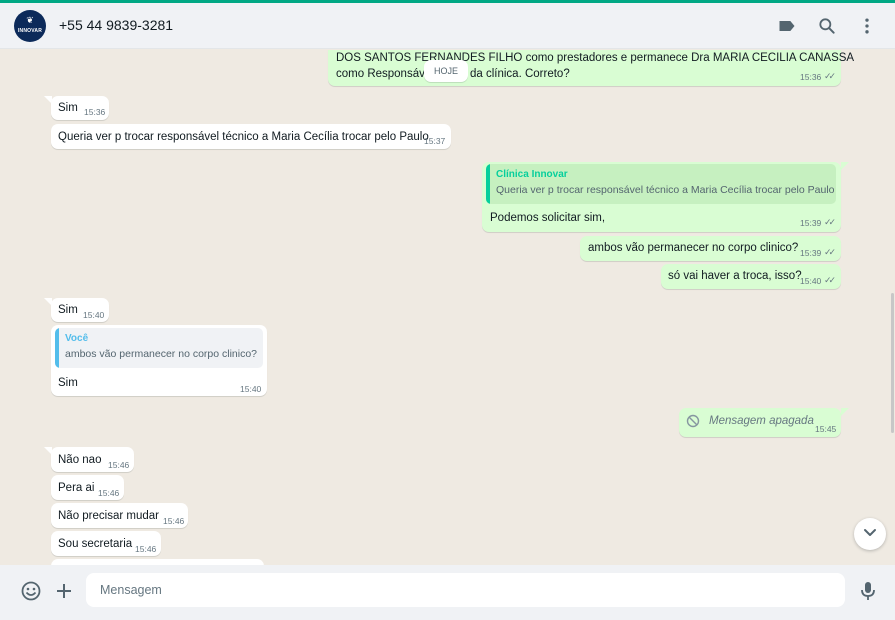 The image size is (895, 620). What do you see at coordinates (827, 26) in the screenshot?
I see `search-icon` at bounding box center [827, 26].